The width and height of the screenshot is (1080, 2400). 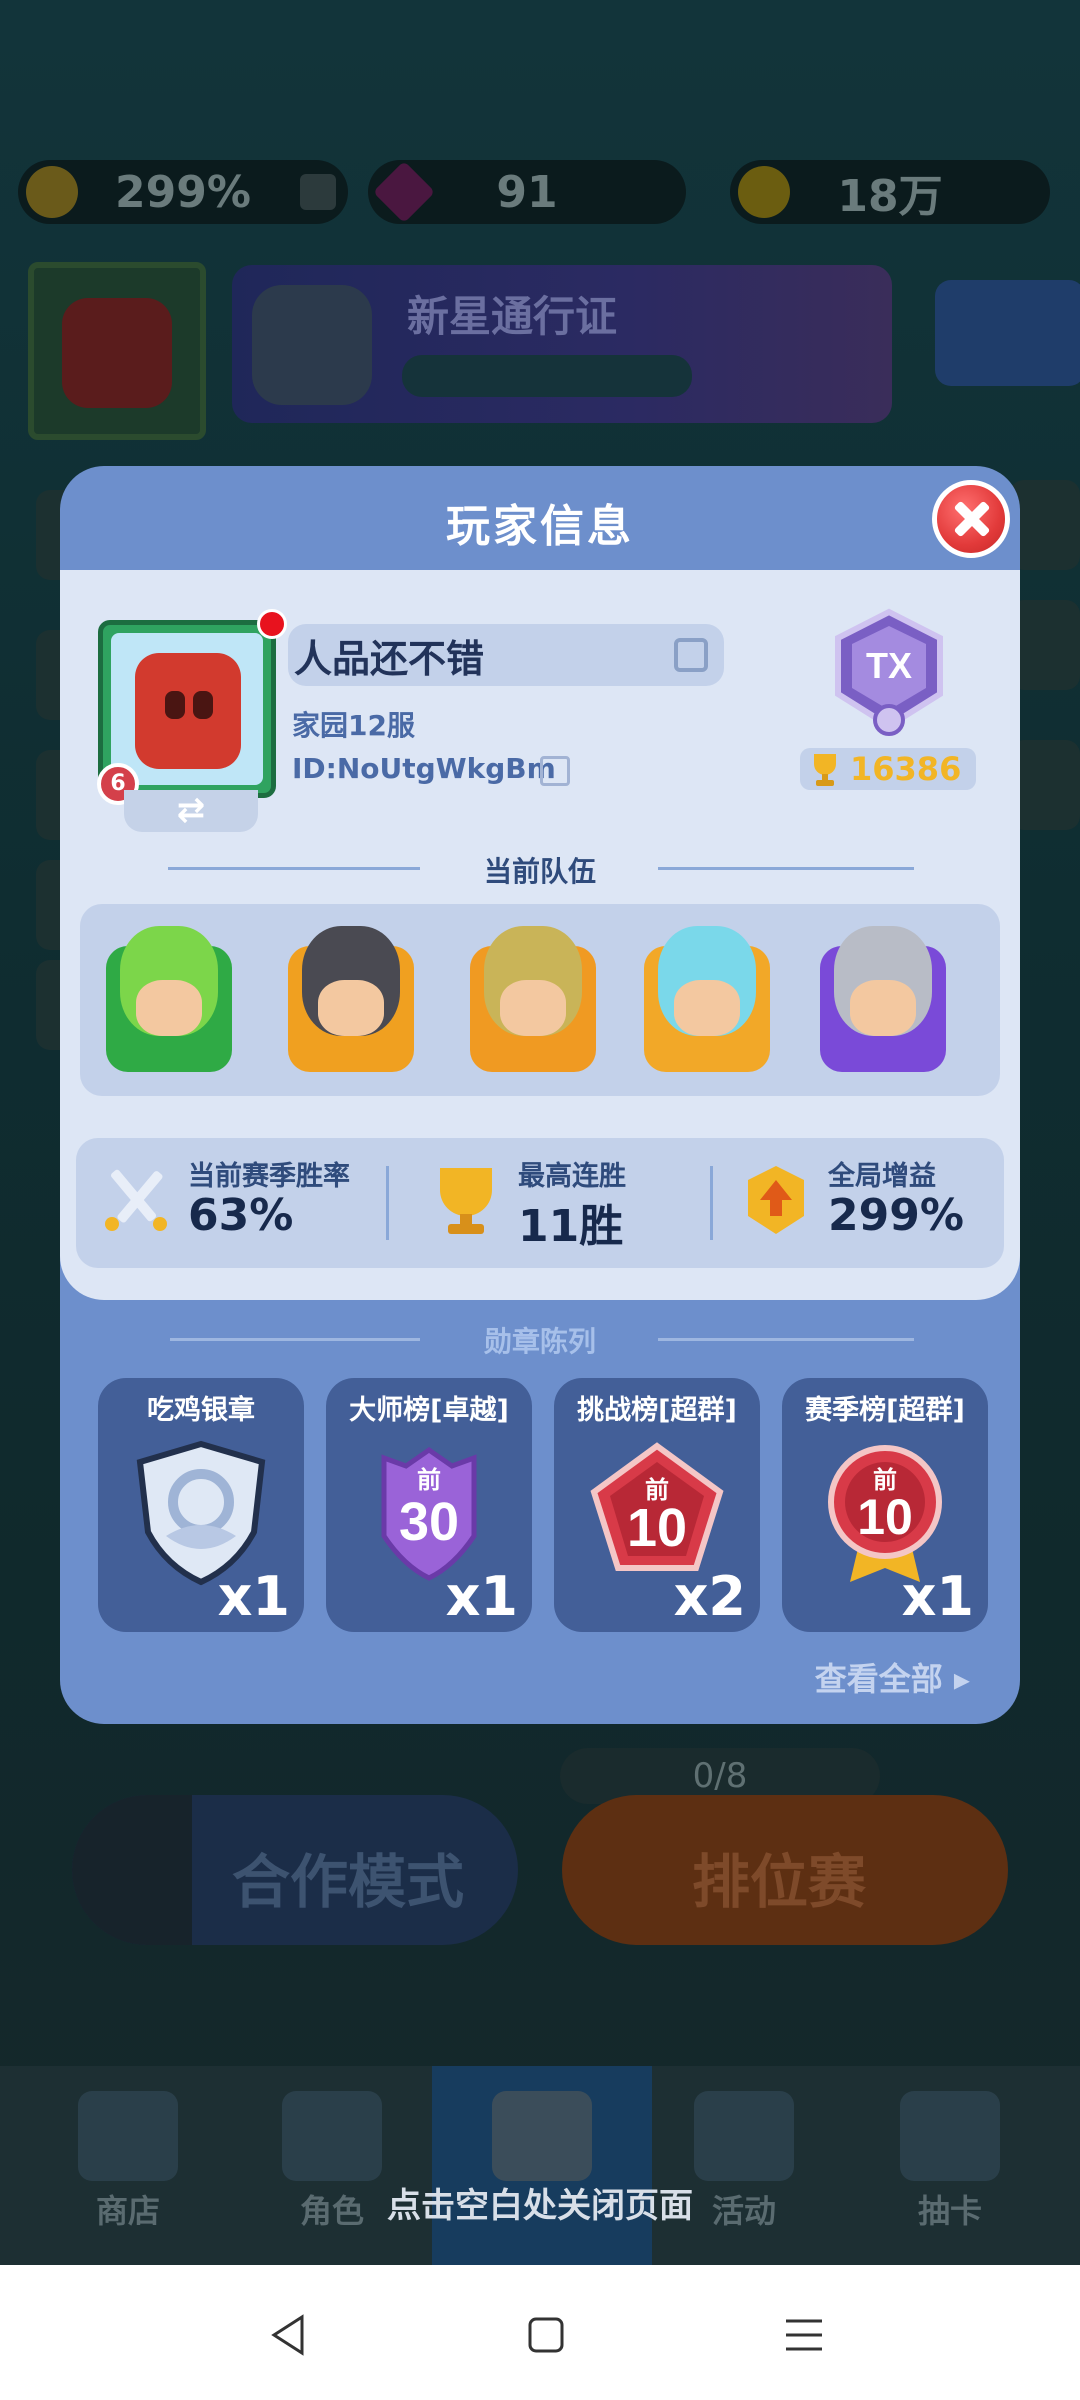 I want to click on rank-badge-icon: TX, so click(x=889, y=672).